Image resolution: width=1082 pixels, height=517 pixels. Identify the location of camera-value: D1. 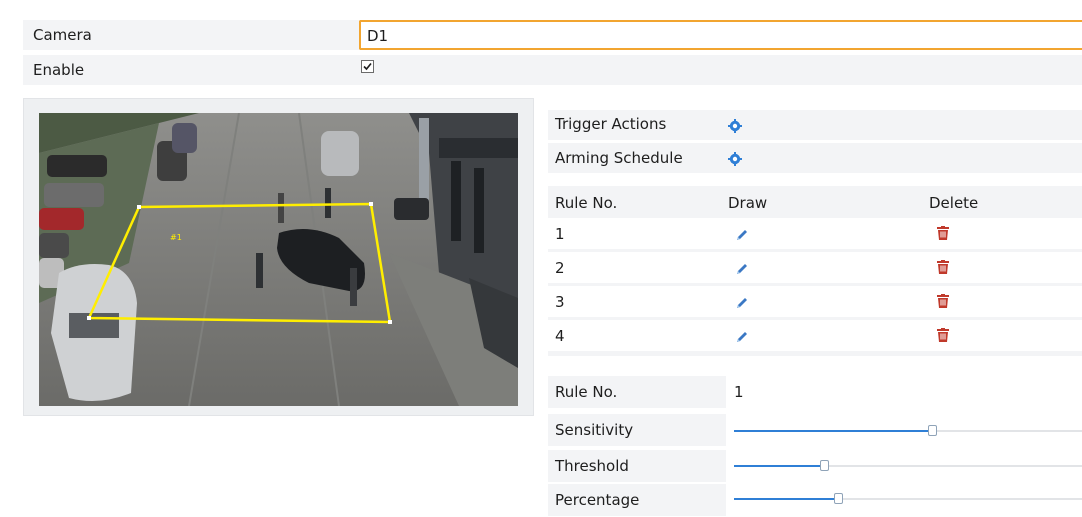
(378, 36).